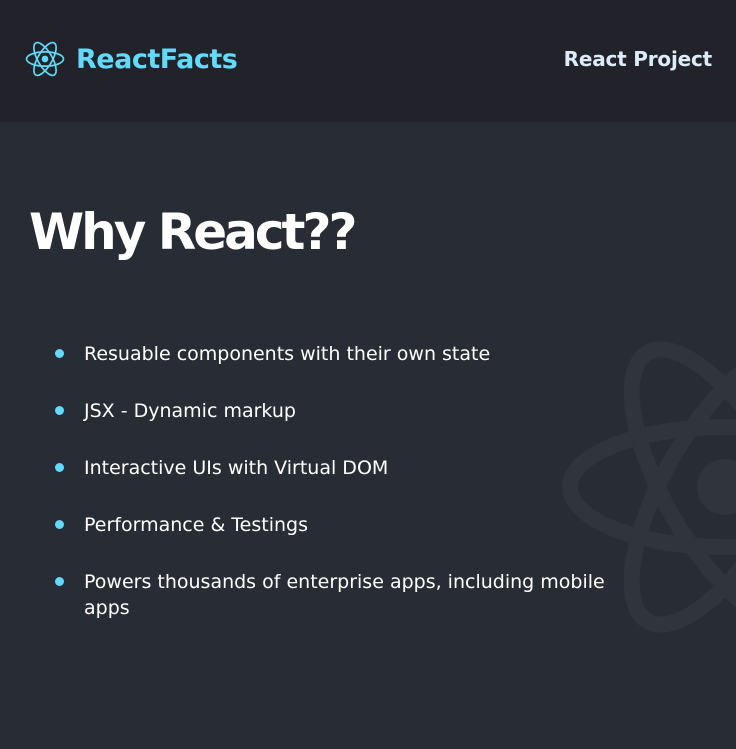 Image resolution: width=736 pixels, height=749 pixels. What do you see at coordinates (638, 59) in the screenshot?
I see `nav-project-label: React Project` at bounding box center [638, 59].